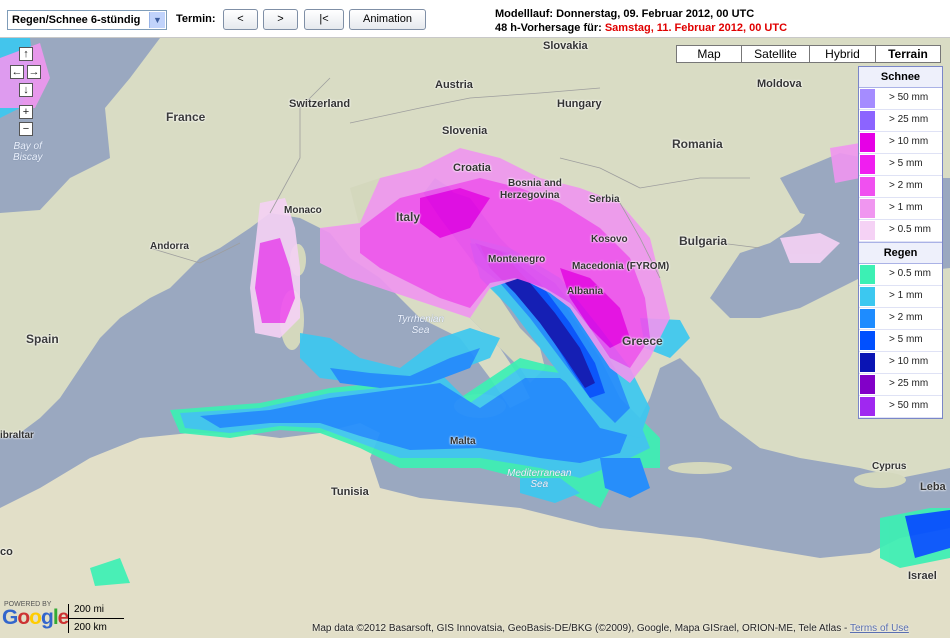 This screenshot has width=950, height=638. What do you see at coordinates (157, 20) in the screenshot?
I see `chevron-down-icon: ▼` at bounding box center [157, 20].